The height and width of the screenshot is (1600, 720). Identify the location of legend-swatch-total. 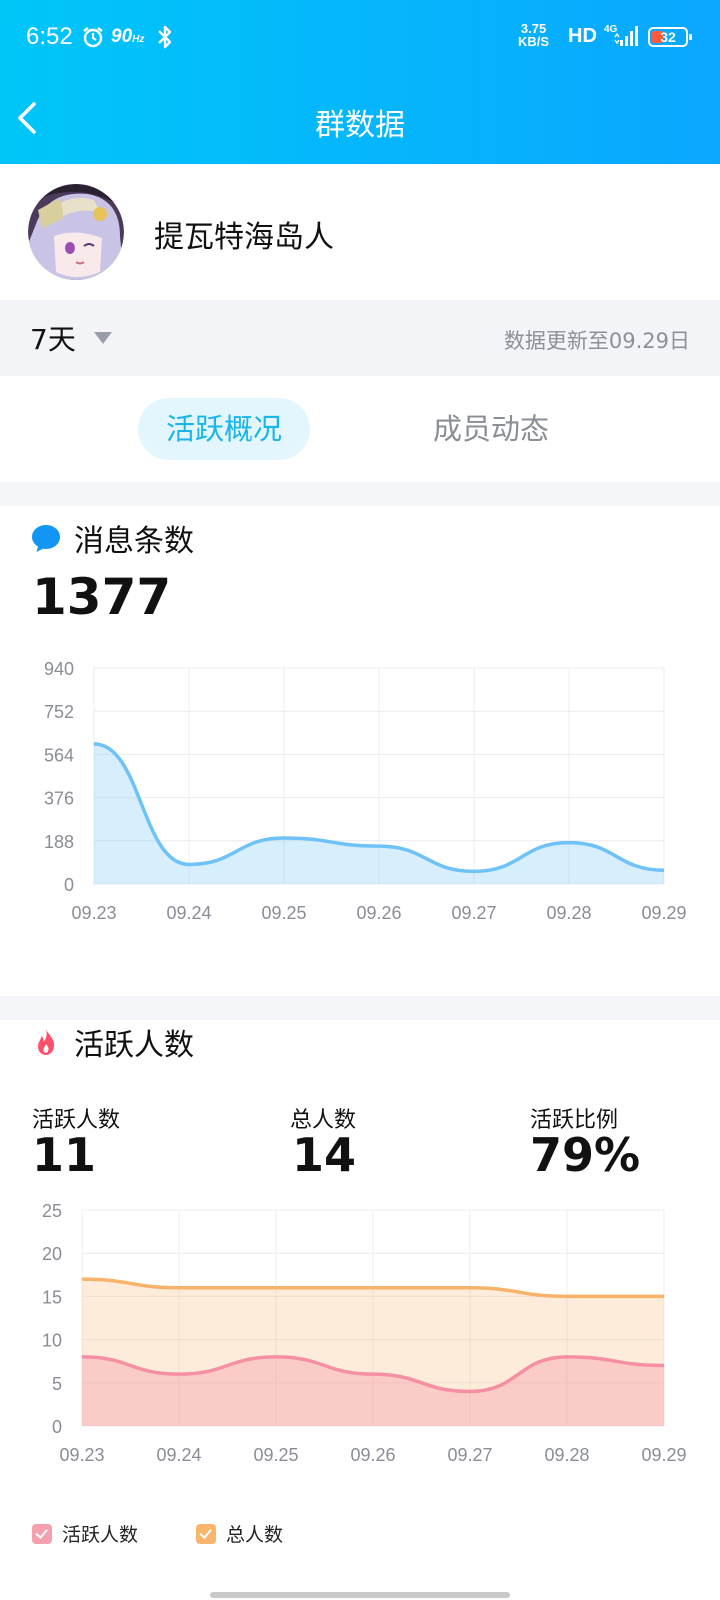
(206, 1534).